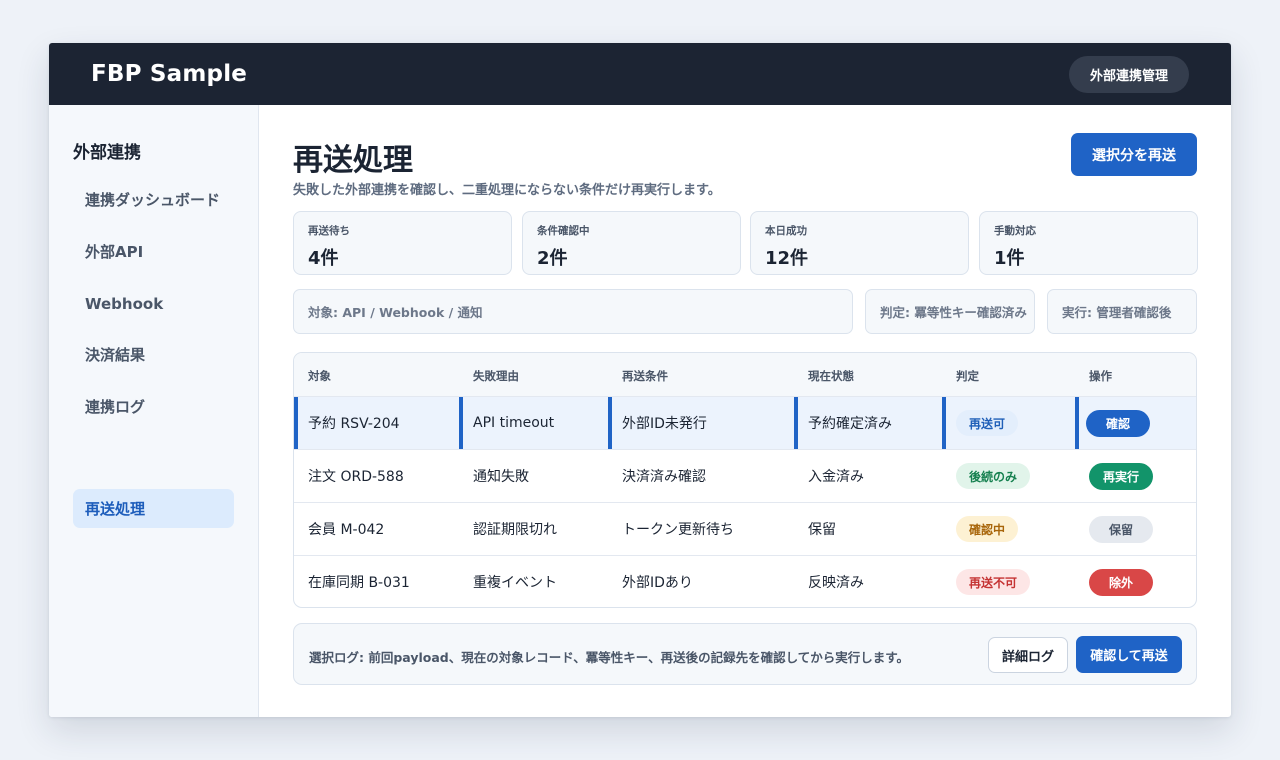  I want to click on cell-action: 除外, so click(1121, 581).